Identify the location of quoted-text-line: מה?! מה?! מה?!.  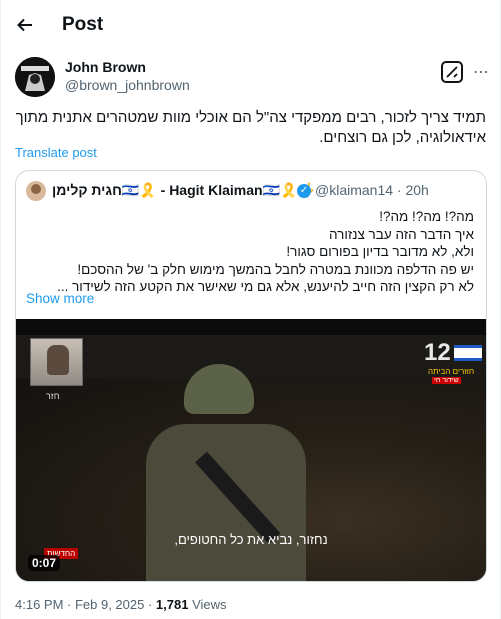
(426, 216).